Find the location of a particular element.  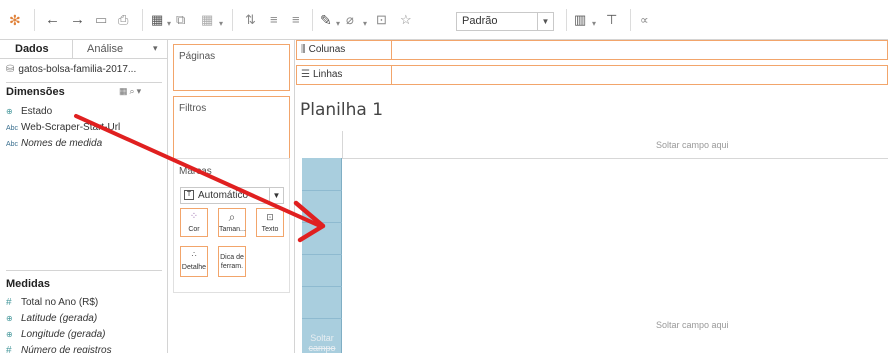

measure-field-numero-de-registros: # Número de registros is located at coordinates (59, 349).